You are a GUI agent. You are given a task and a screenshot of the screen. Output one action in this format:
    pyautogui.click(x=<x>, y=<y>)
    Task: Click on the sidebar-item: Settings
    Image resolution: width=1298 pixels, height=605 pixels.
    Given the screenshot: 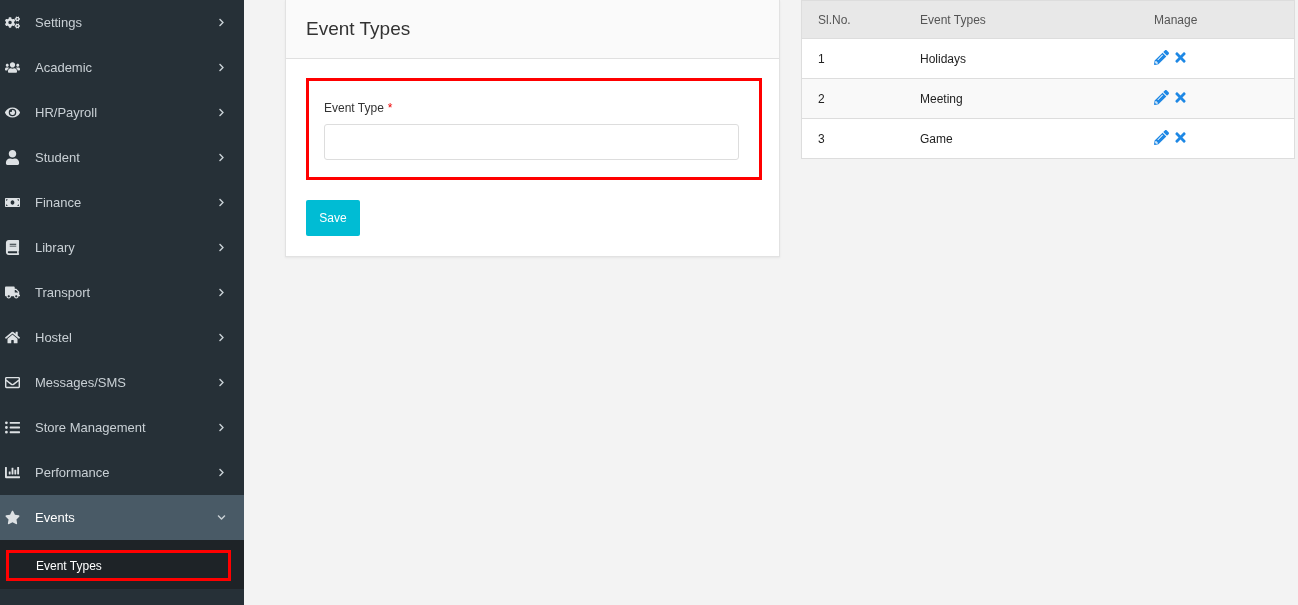 What is the action you would take?
    pyautogui.click(x=122, y=22)
    